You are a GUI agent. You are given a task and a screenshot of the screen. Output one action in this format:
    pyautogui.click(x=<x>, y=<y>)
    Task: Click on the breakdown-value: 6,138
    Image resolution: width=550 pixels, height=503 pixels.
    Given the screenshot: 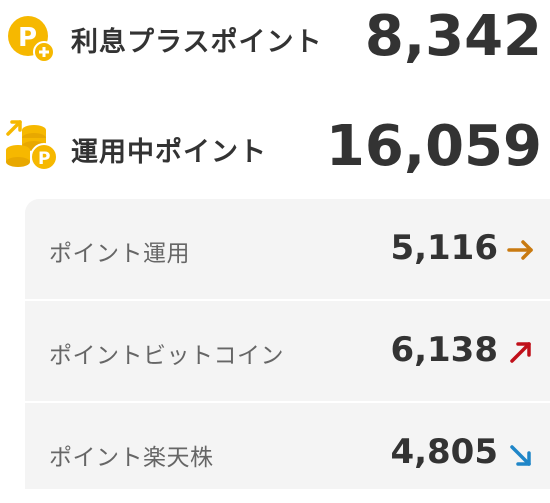 What is the action you would take?
    pyautogui.click(x=444, y=350)
    